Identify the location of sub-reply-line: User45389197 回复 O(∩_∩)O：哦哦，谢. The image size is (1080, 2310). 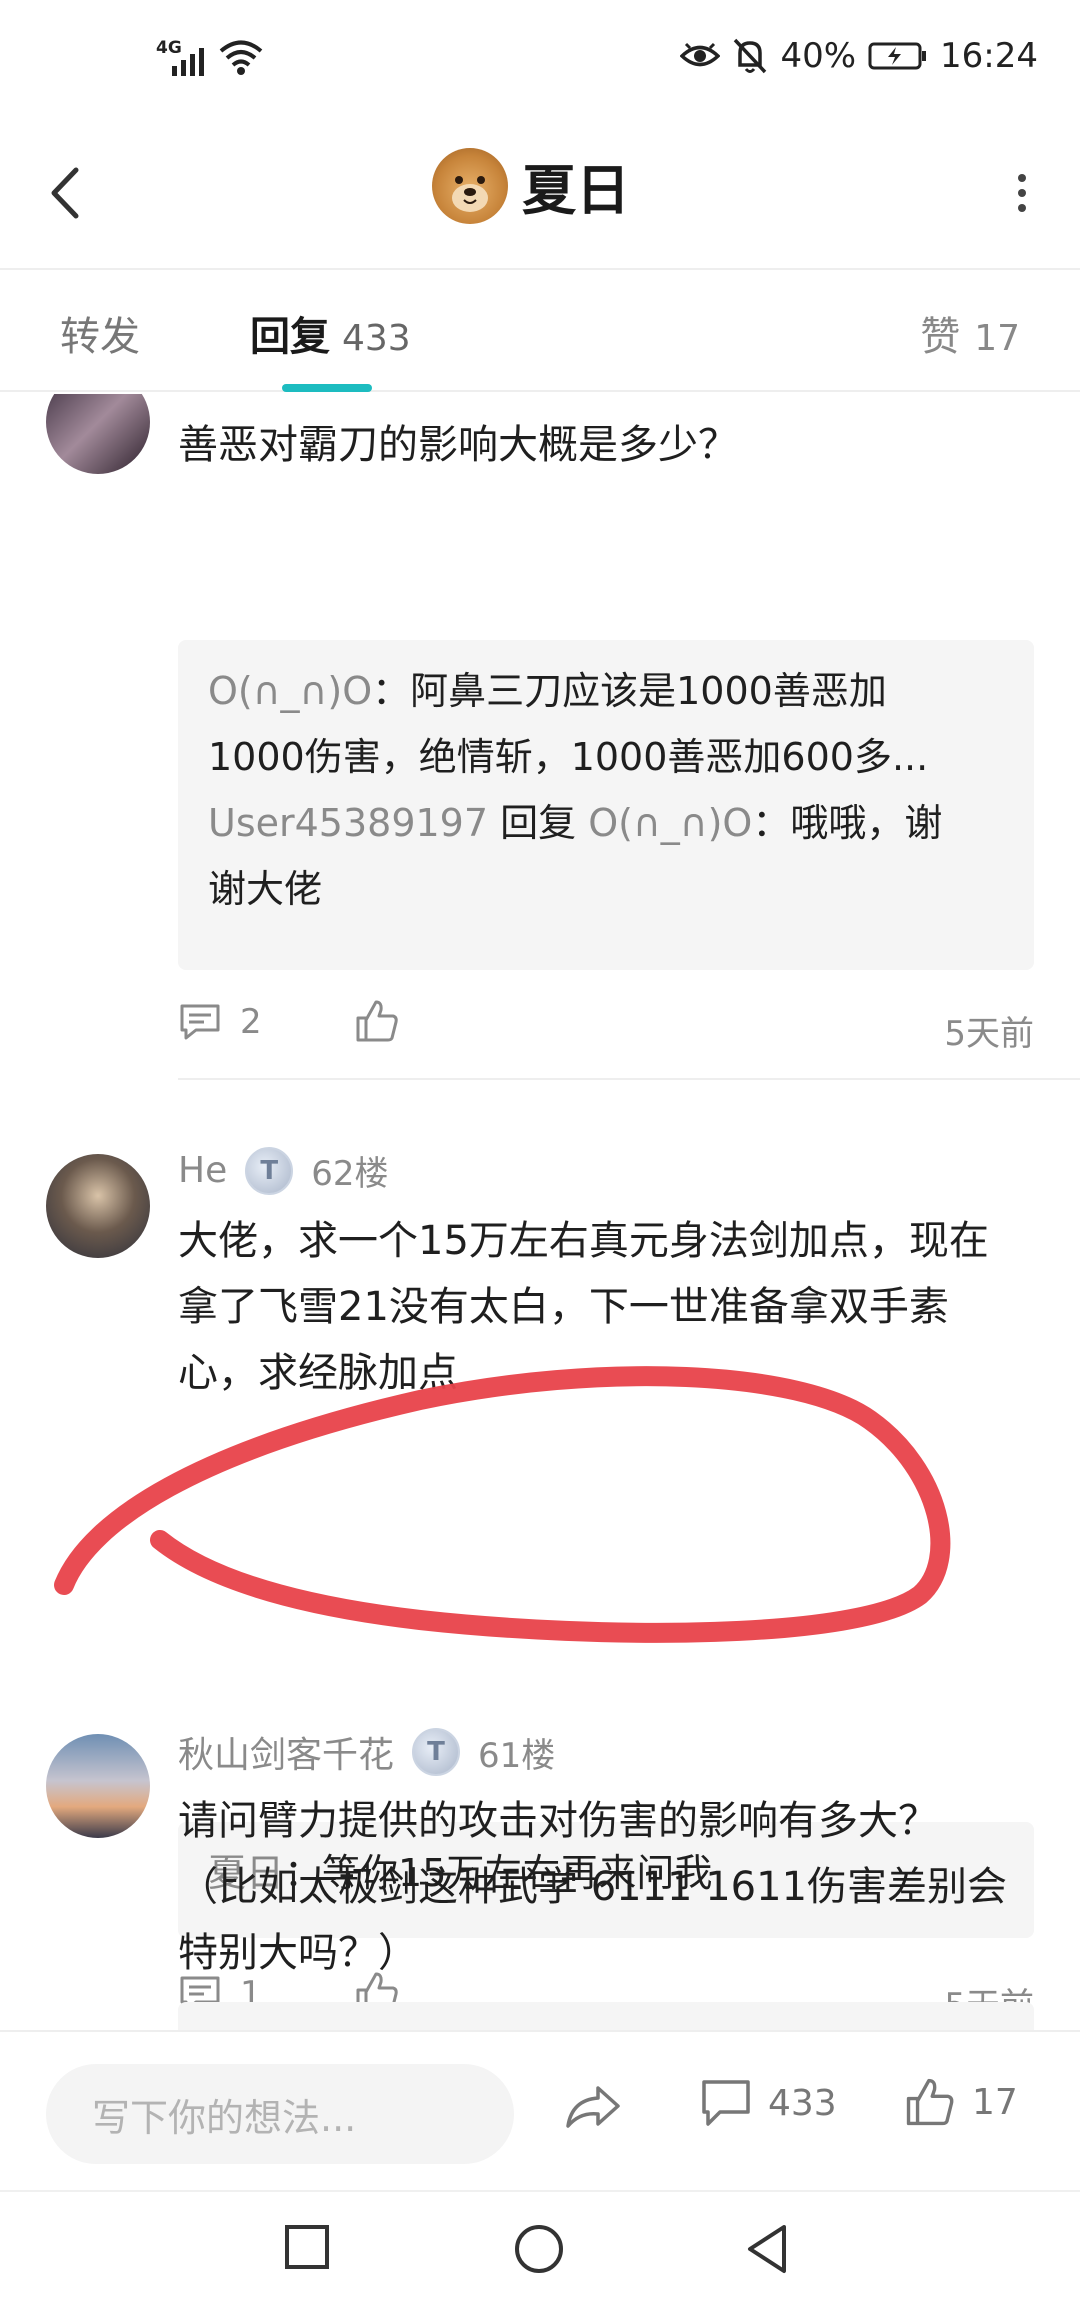
(606, 823).